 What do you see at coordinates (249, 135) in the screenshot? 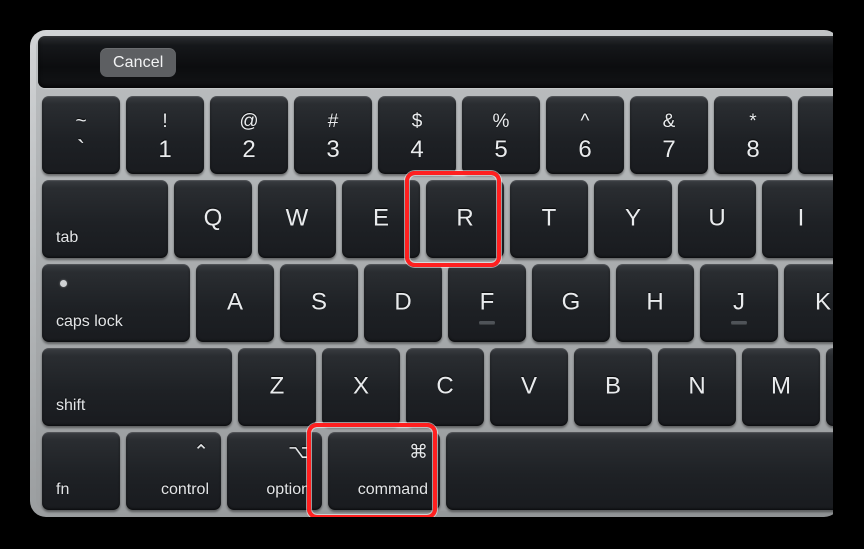
I see `key-2: @ 2` at bounding box center [249, 135].